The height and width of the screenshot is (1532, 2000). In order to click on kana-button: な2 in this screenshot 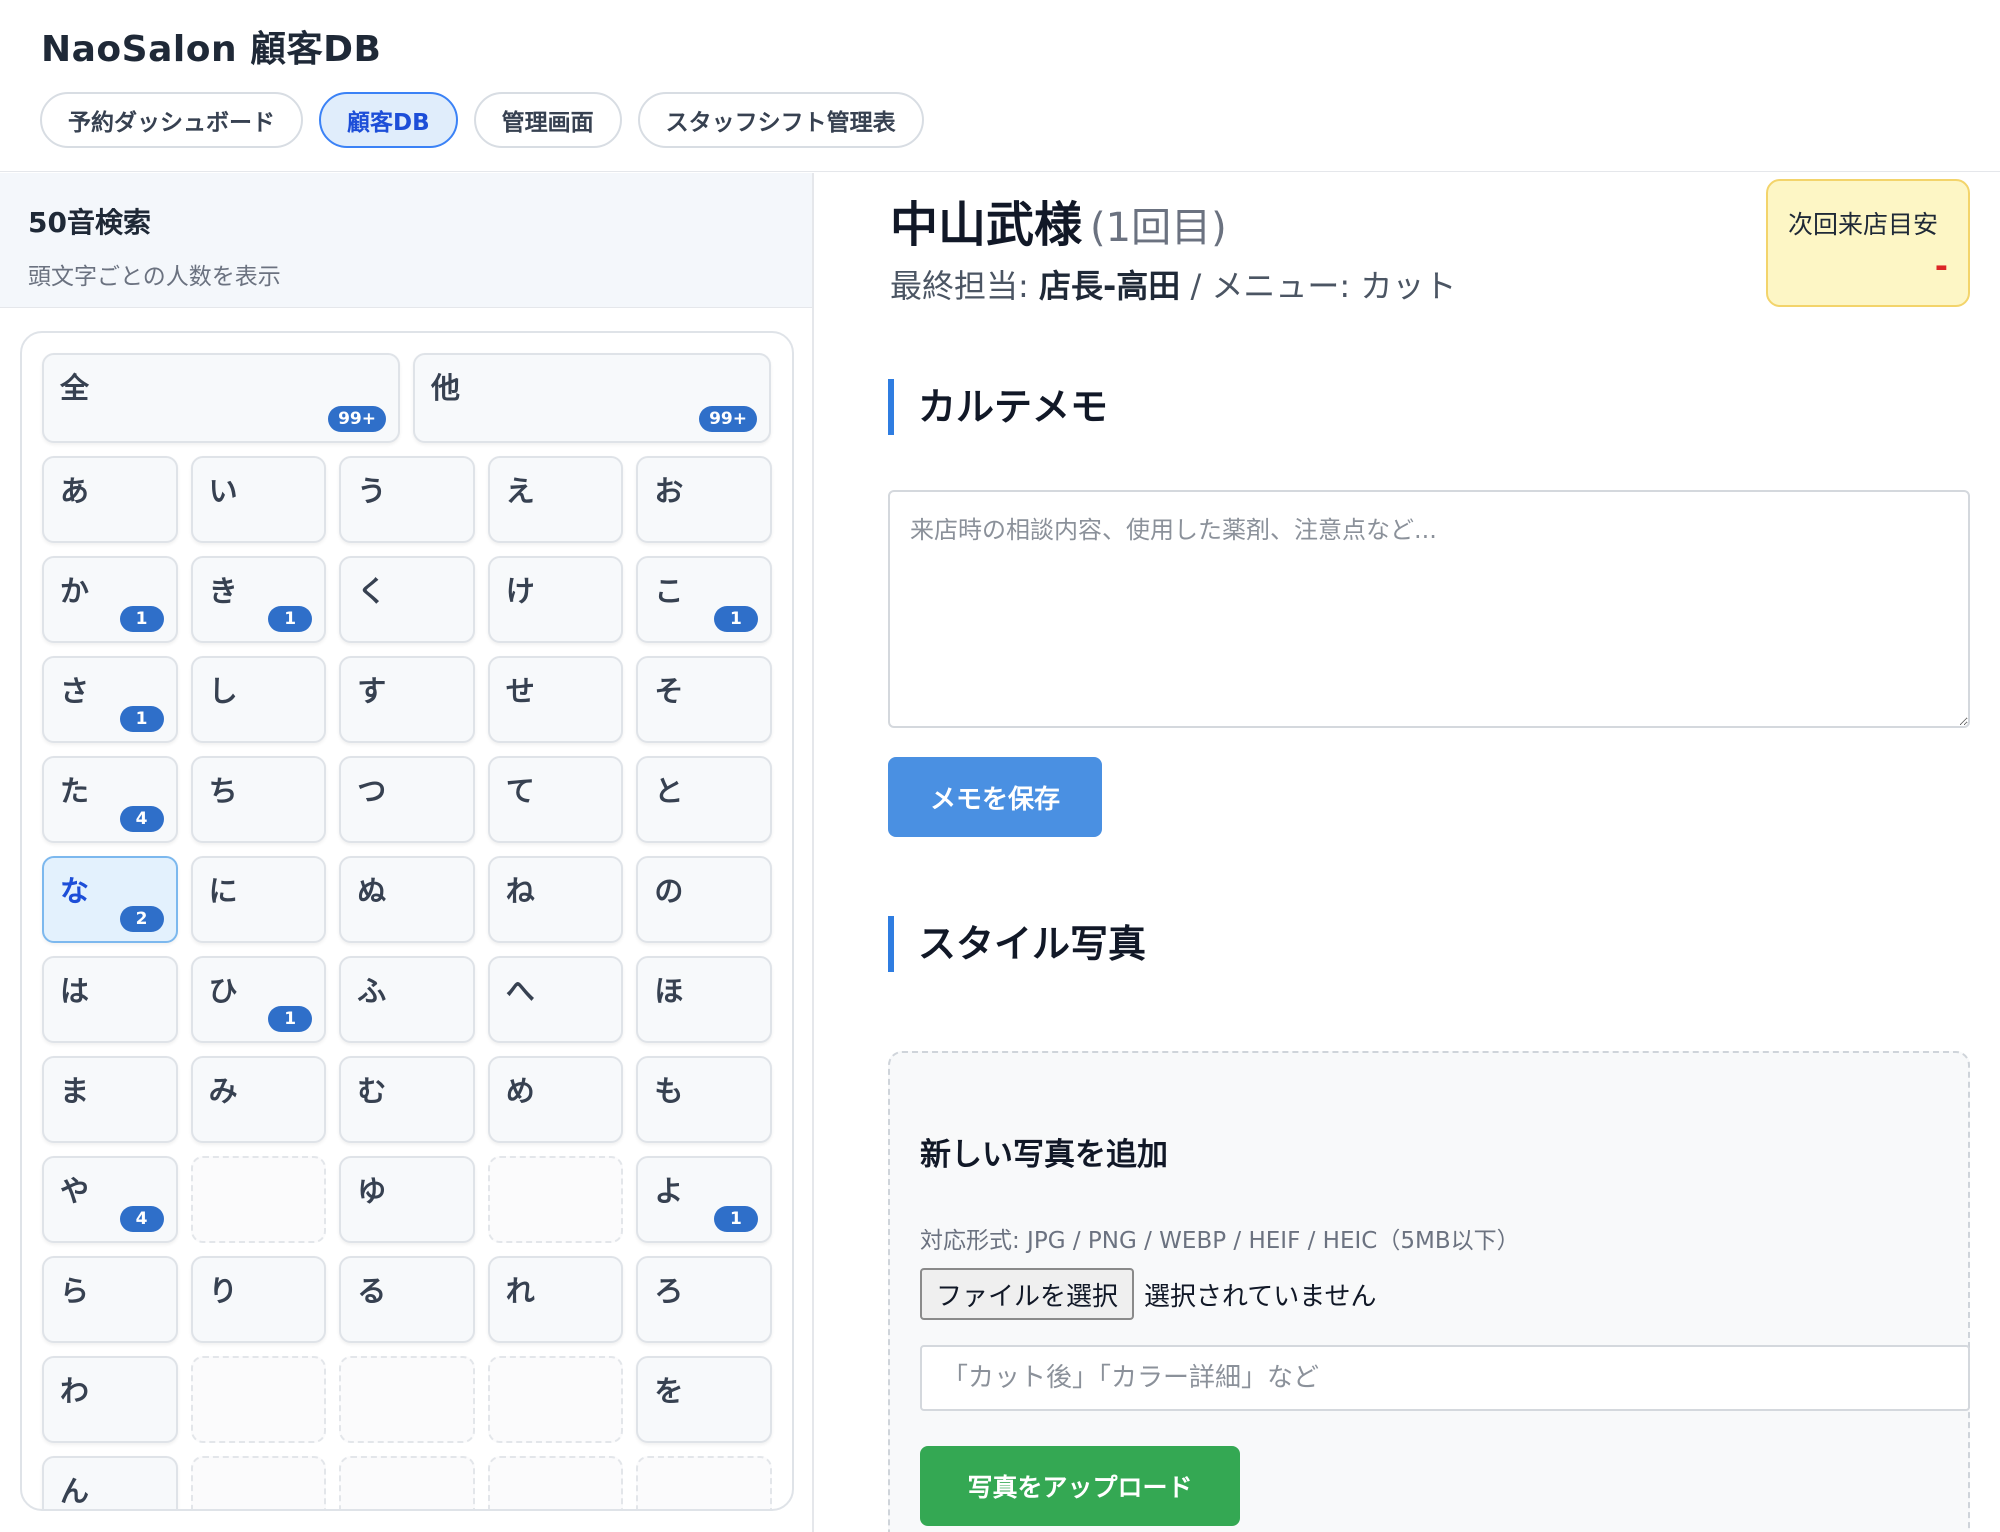, I will do `click(110, 899)`.